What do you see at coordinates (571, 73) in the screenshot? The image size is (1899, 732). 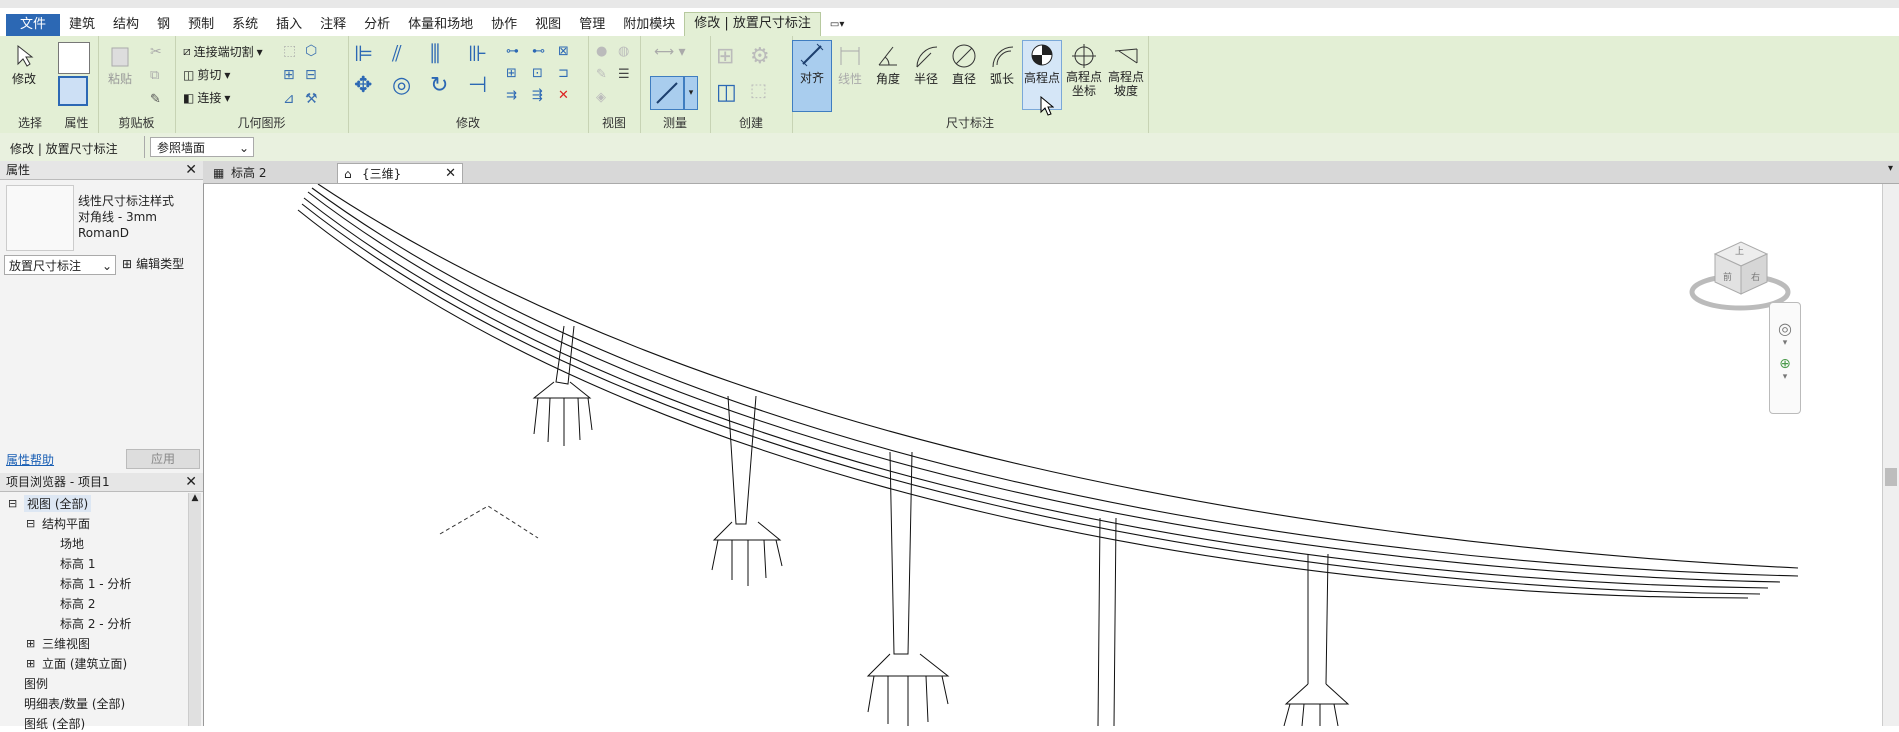 I see `pin-icon: ⊐` at bounding box center [571, 73].